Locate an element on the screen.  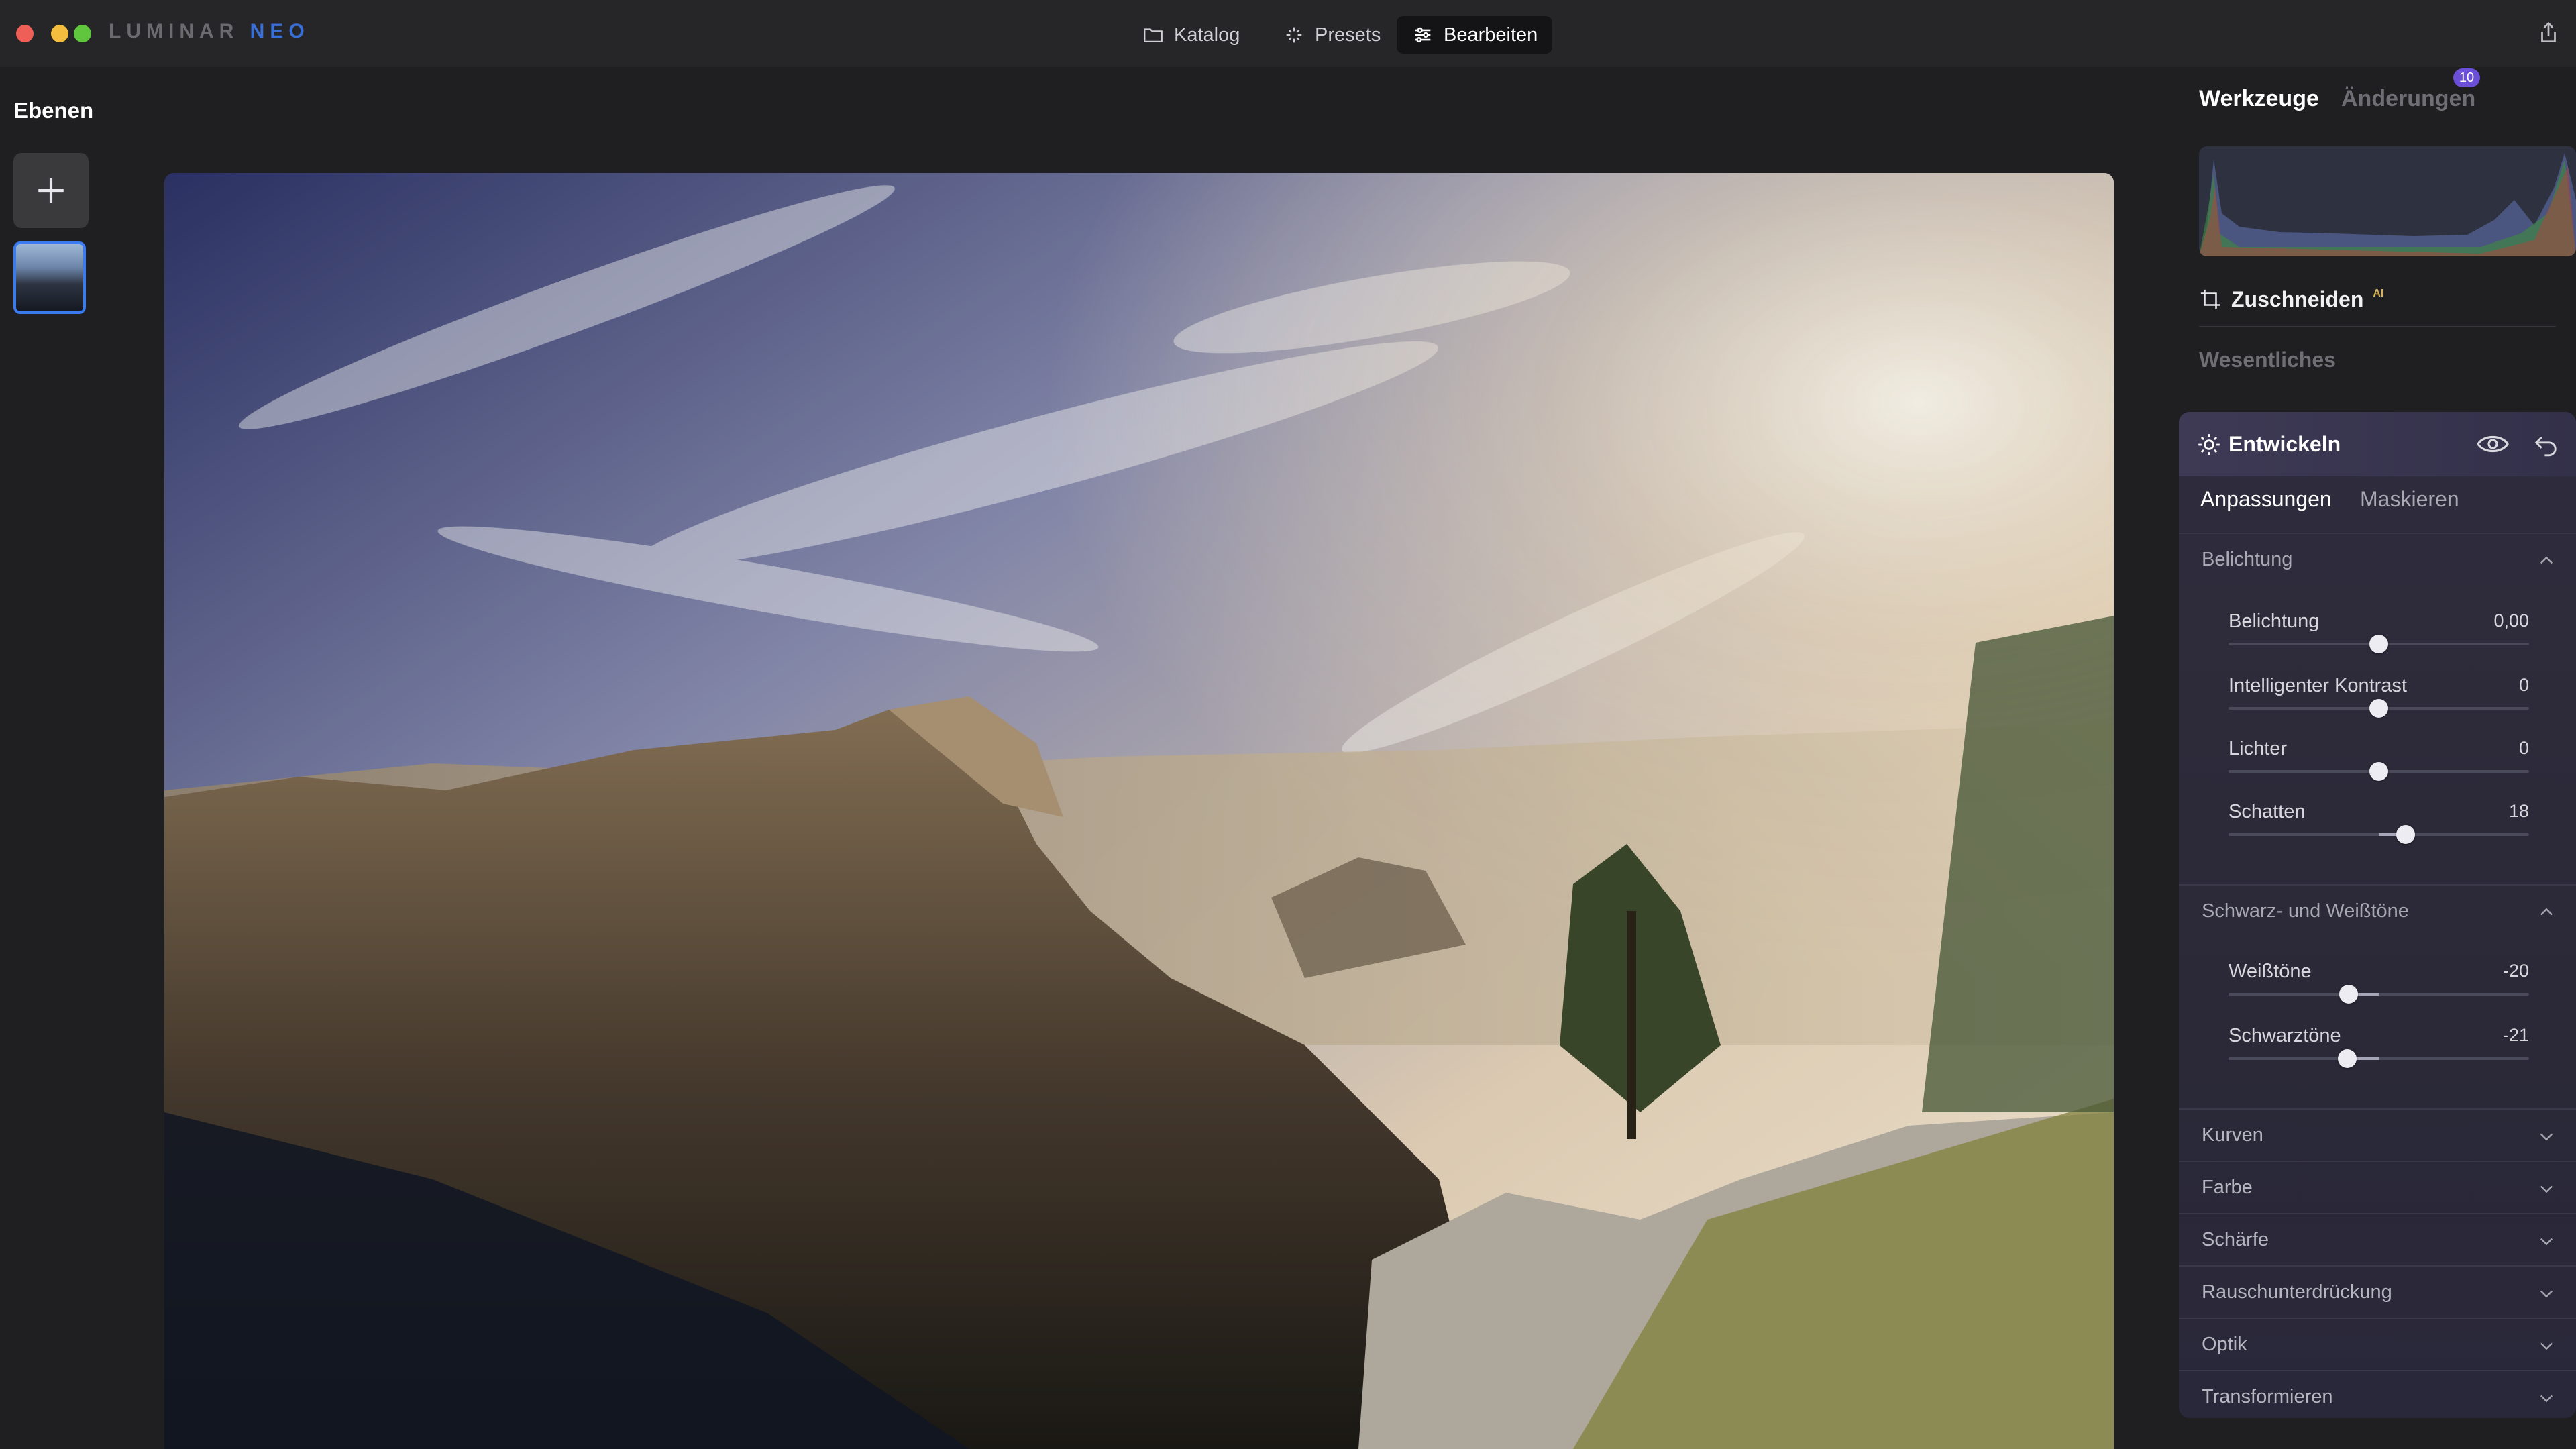
sparkle-icon is located at coordinates (1294, 35).